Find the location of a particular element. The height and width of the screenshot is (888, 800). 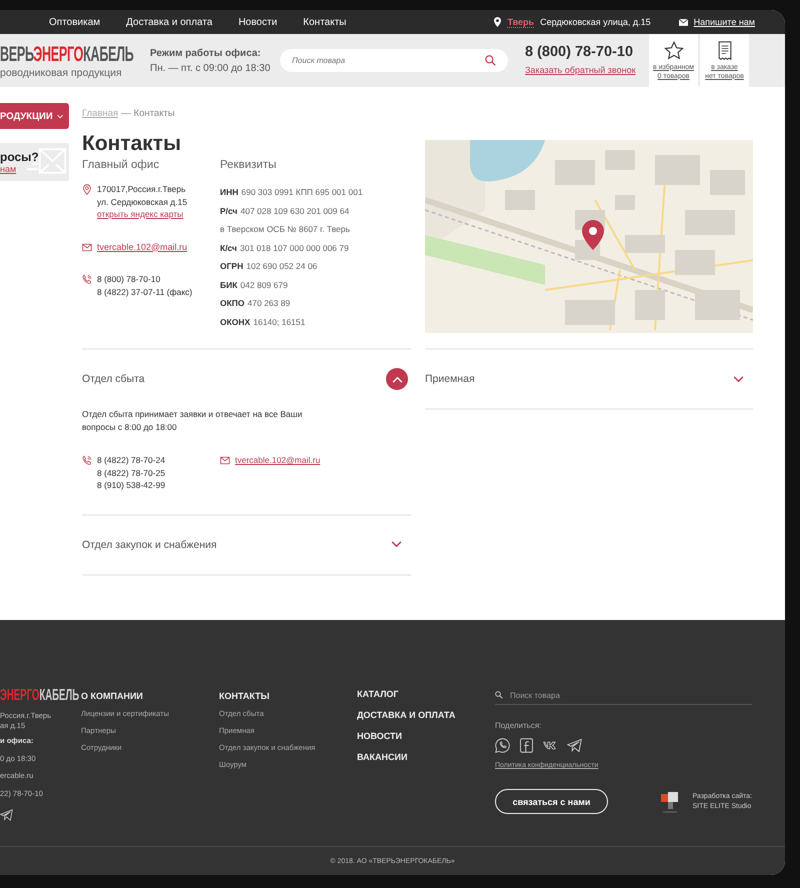

requisite-label: Р/сч is located at coordinates (229, 211).